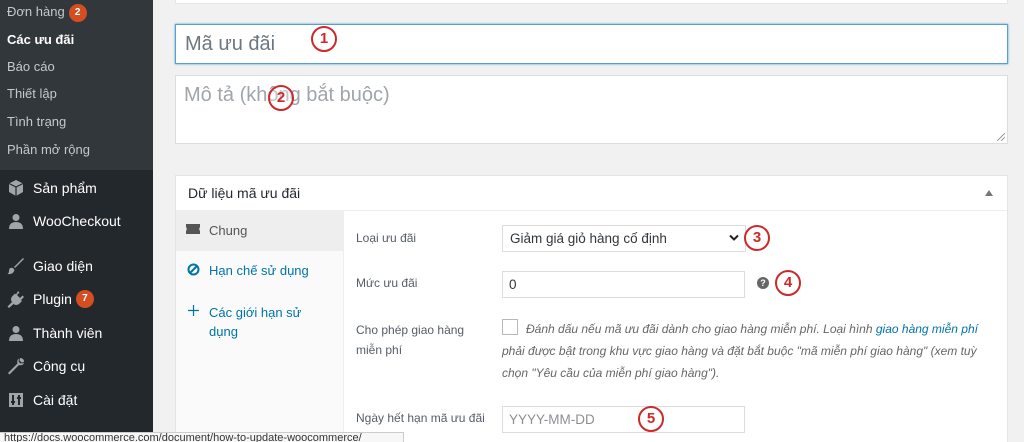 The image size is (1024, 442). I want to click on submenu-item-label: Phần mở rộng, so click(48, 149).